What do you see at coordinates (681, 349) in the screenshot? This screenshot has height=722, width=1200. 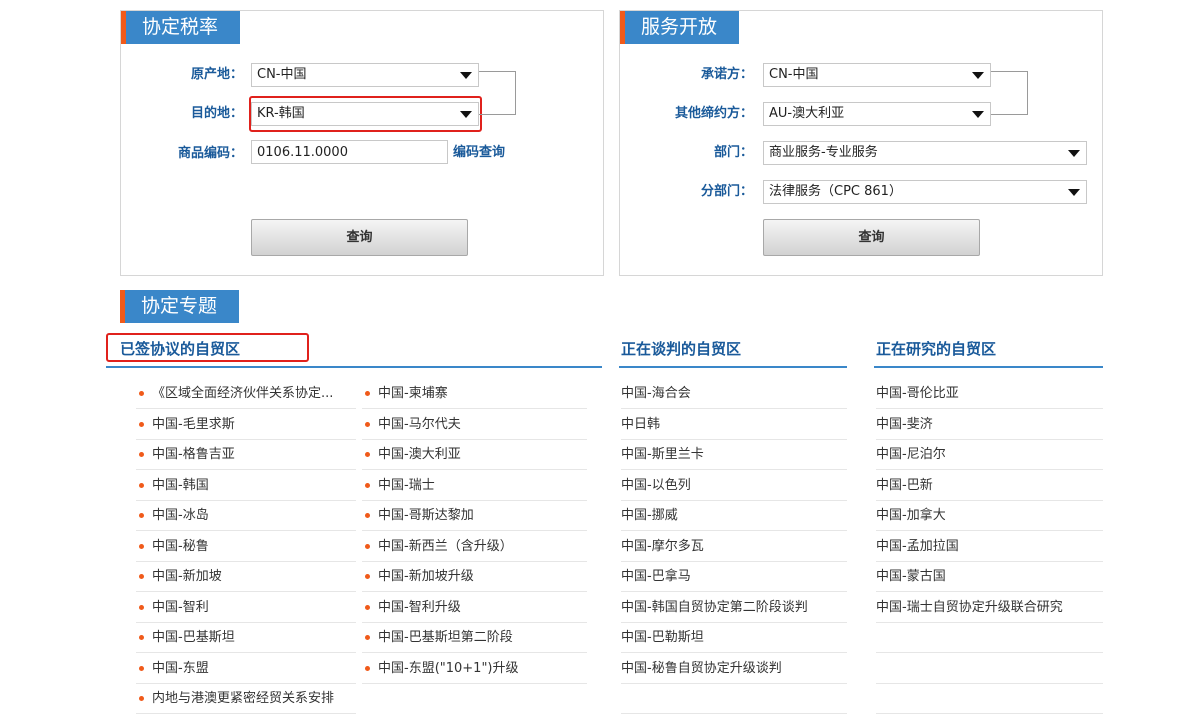 I see `negotiating-fta-heading: 正在谈判的自贸区` at bounding box center [681, 349].